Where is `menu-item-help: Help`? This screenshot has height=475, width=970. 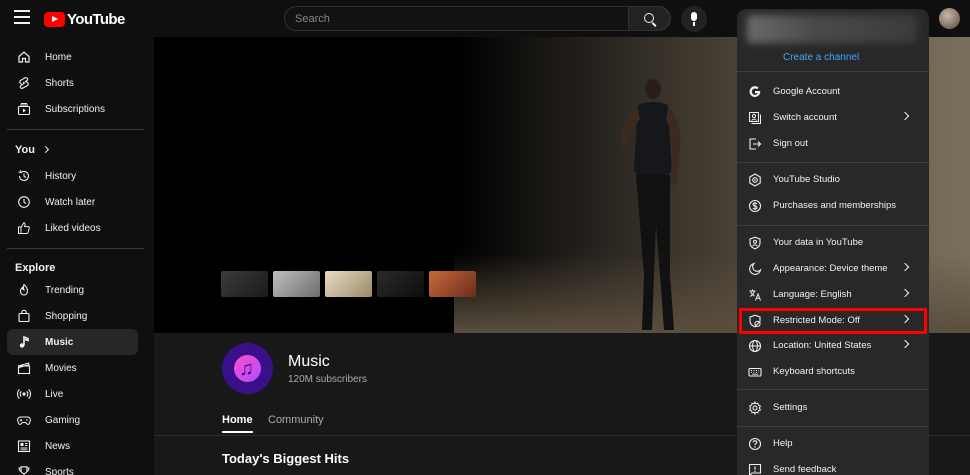
menu-item-help: Help is located at coordinates (833, 444).